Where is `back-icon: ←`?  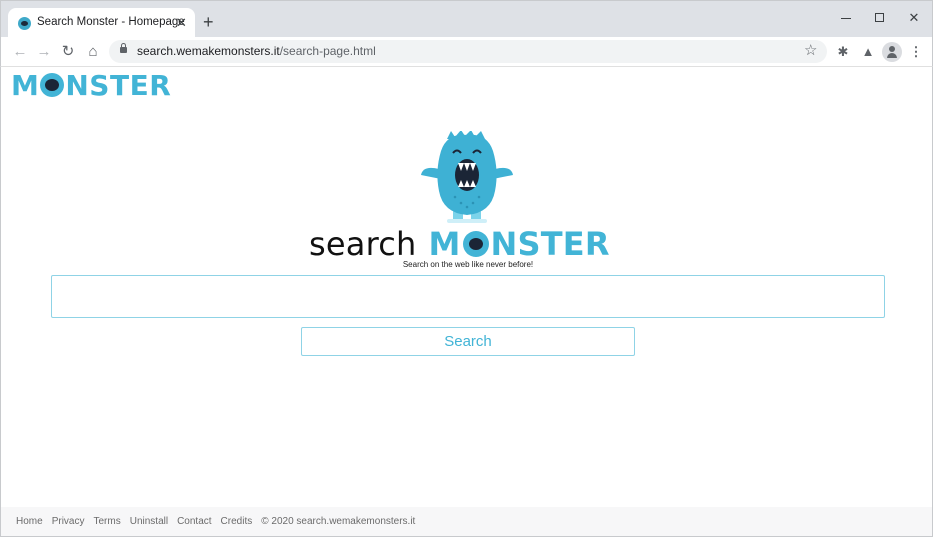 back-icon: ← is located at coordinates (20, 52).